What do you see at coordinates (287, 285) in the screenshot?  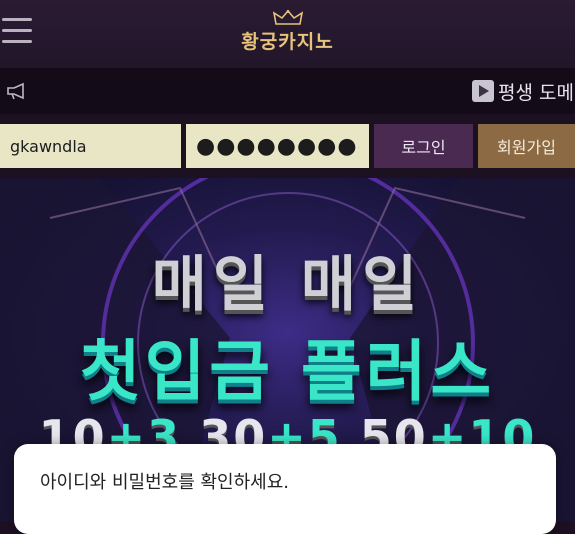 I see `banner-line-1: 매일 매일` at bounding box center [287, 285].